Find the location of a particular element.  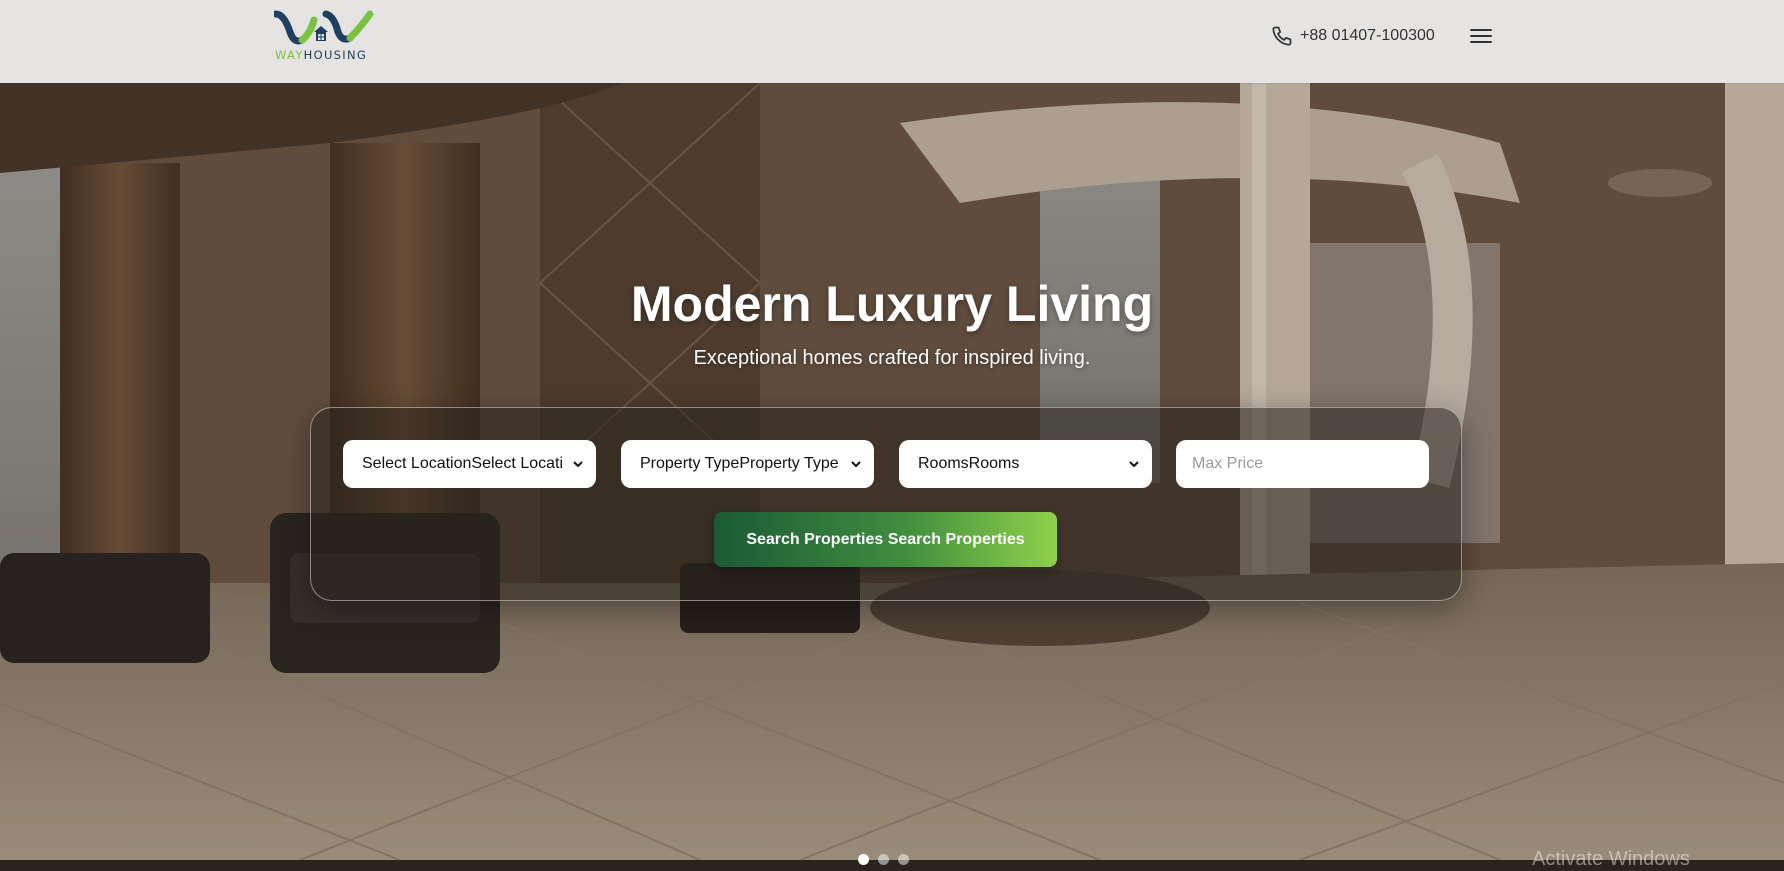

max-price-input: Max Price is located at coordinates (1302, 464).